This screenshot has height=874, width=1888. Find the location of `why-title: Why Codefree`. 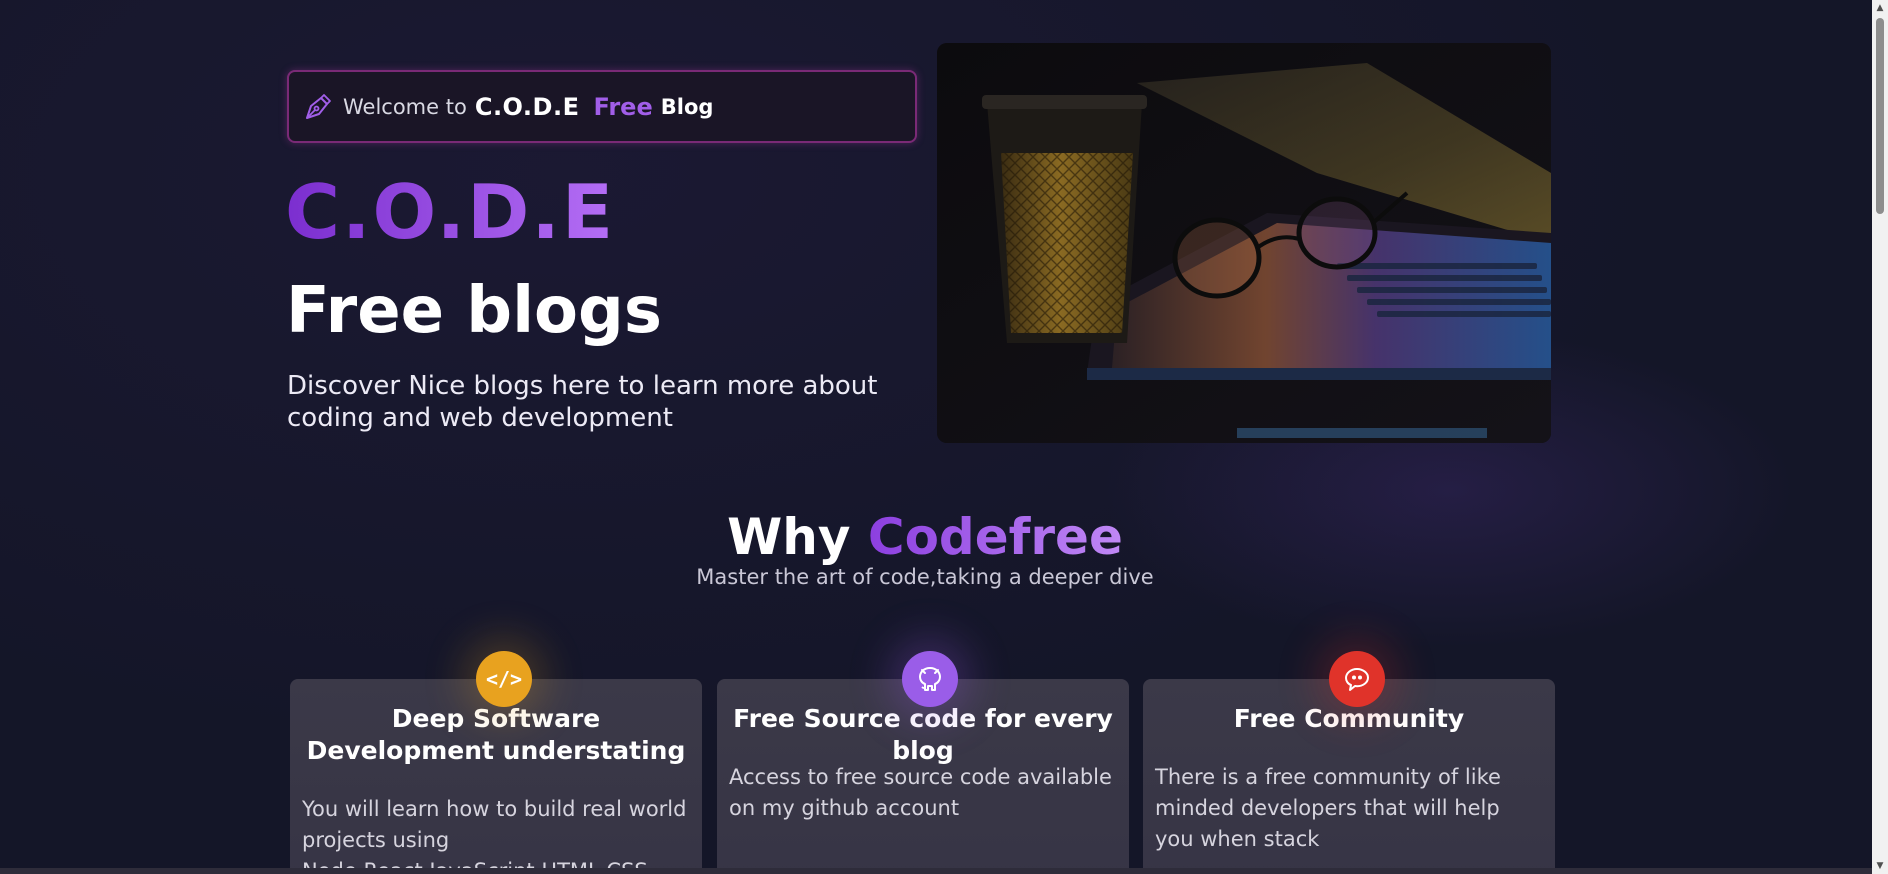

why-title: Why Codefree is located at coordinates (925, 537).